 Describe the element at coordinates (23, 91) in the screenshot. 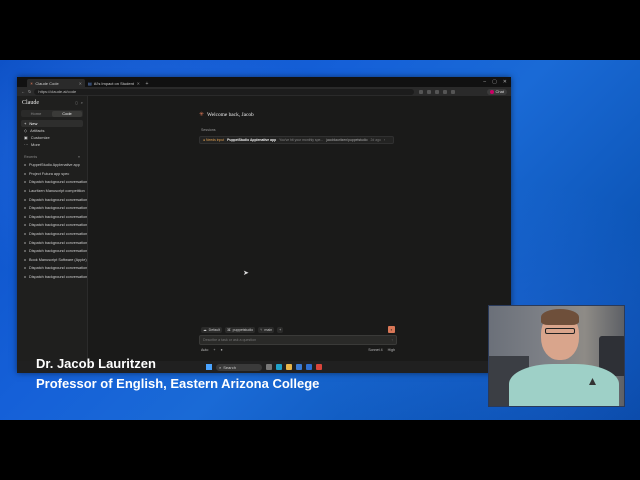

I see `back-icon: ←` at that location.